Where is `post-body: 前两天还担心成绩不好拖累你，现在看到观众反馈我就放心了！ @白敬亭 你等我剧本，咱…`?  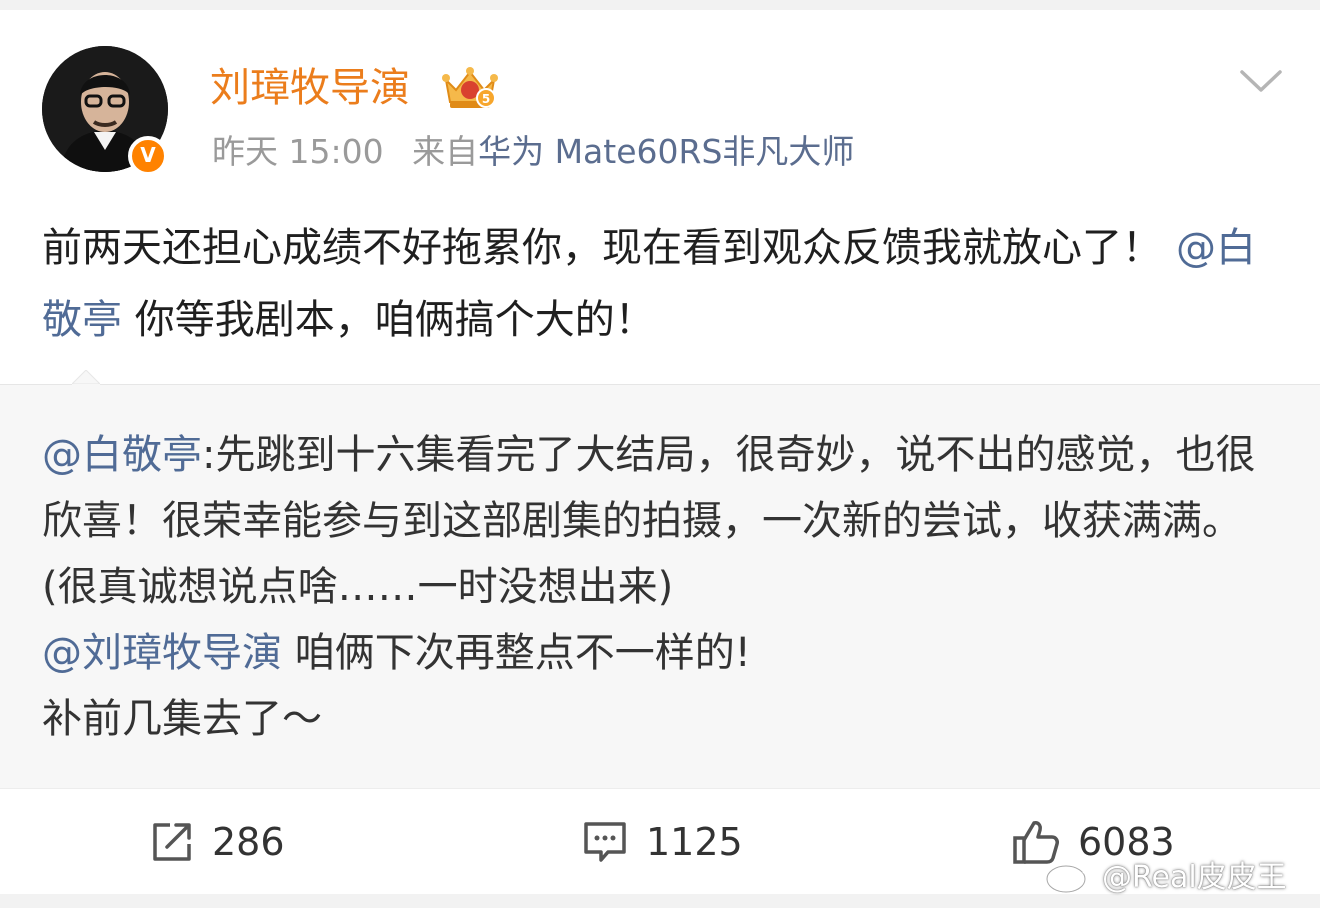 post-body: 前两天还担心成绩不好拖累你，现在看到观众反馈我就放心了！ @白敬亭 你等我剧本，咱… is located at coordinates (662, 284).